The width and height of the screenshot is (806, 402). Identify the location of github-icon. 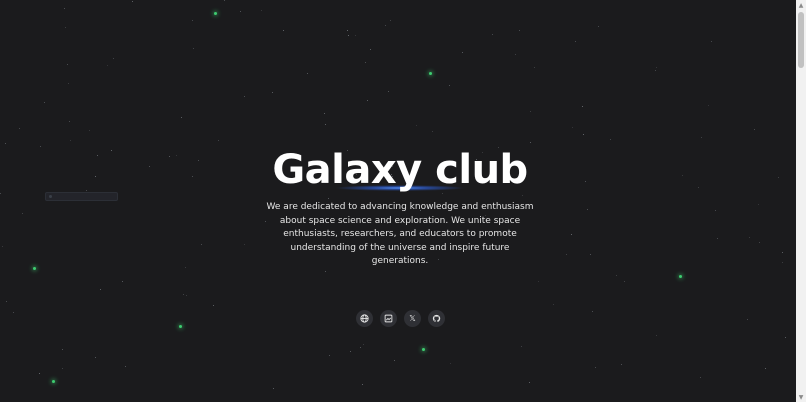
(436, 318).